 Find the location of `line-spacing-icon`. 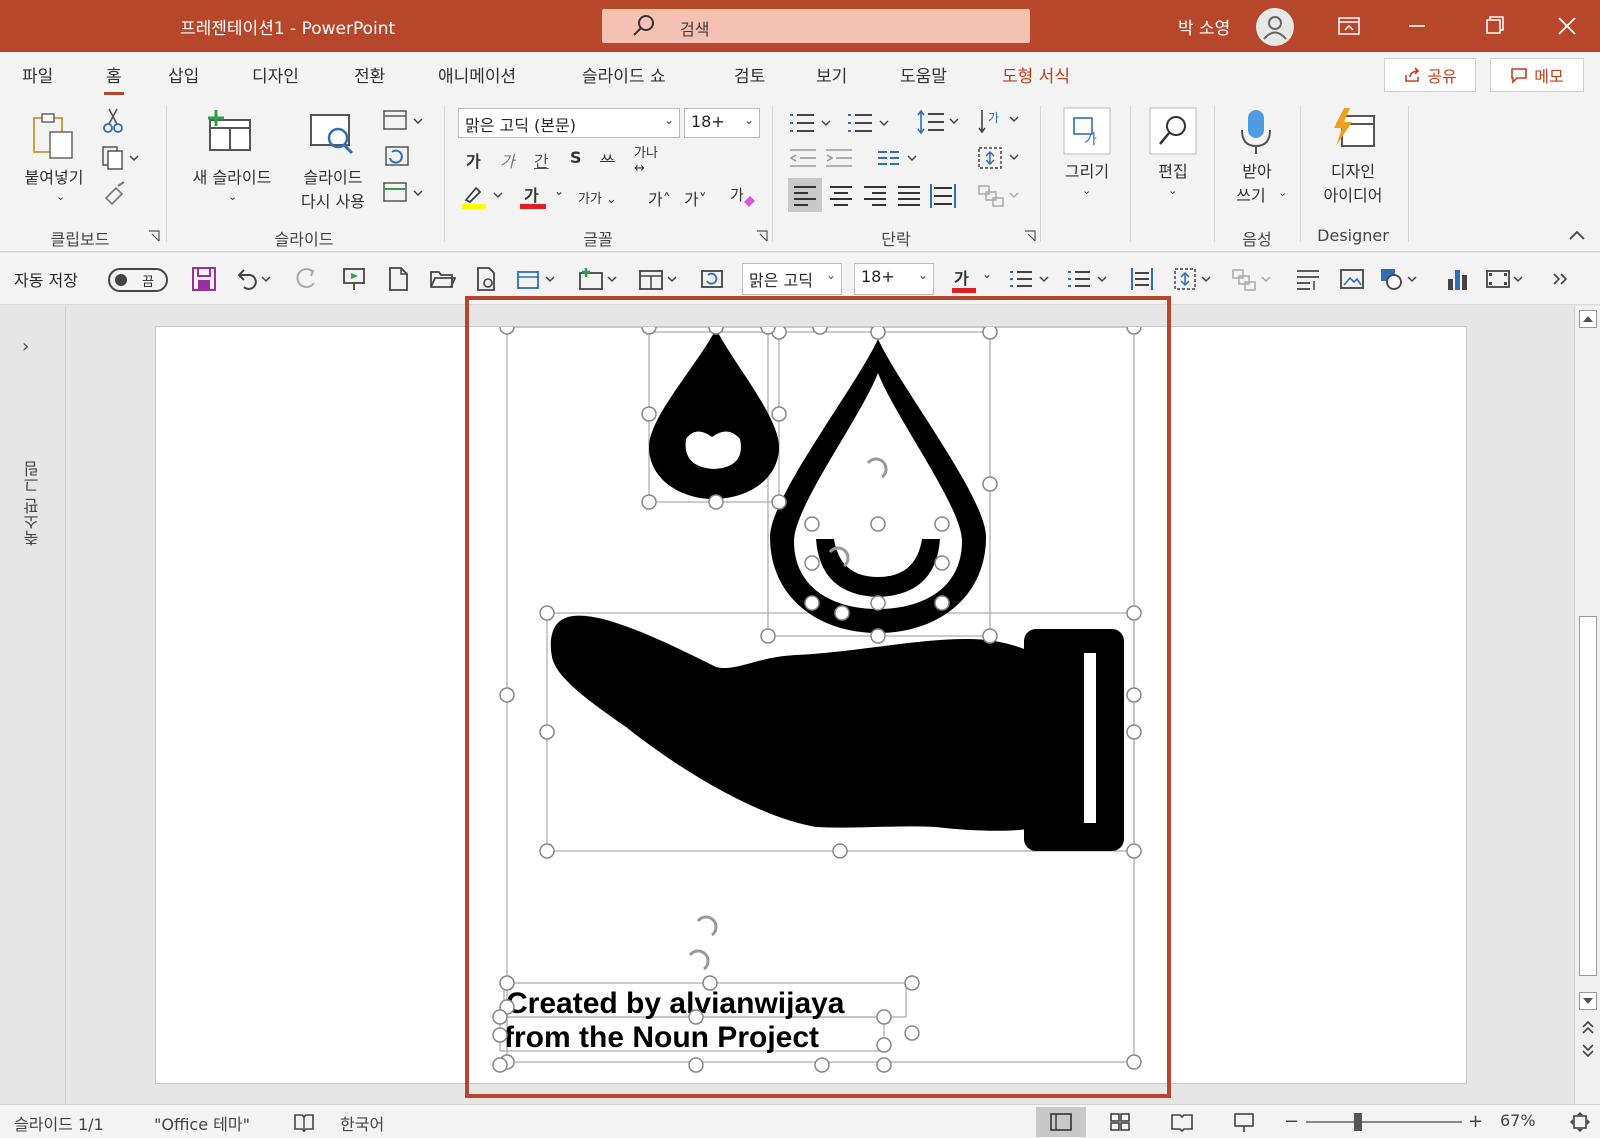

line-spacing-icon is located at coordinates (940, 122).